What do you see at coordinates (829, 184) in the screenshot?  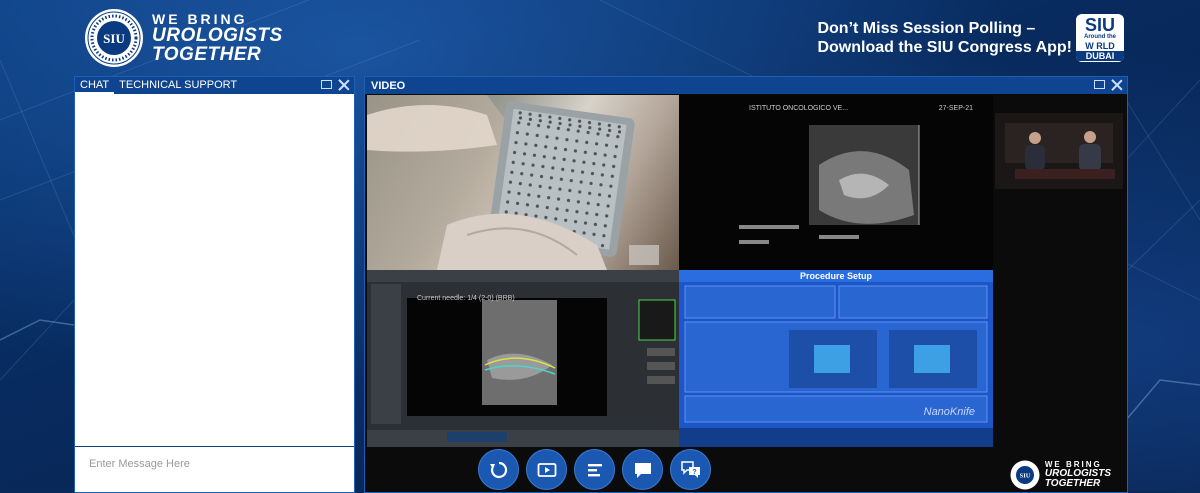 I see `ultrasound-image` at bounding box center [829, 184].